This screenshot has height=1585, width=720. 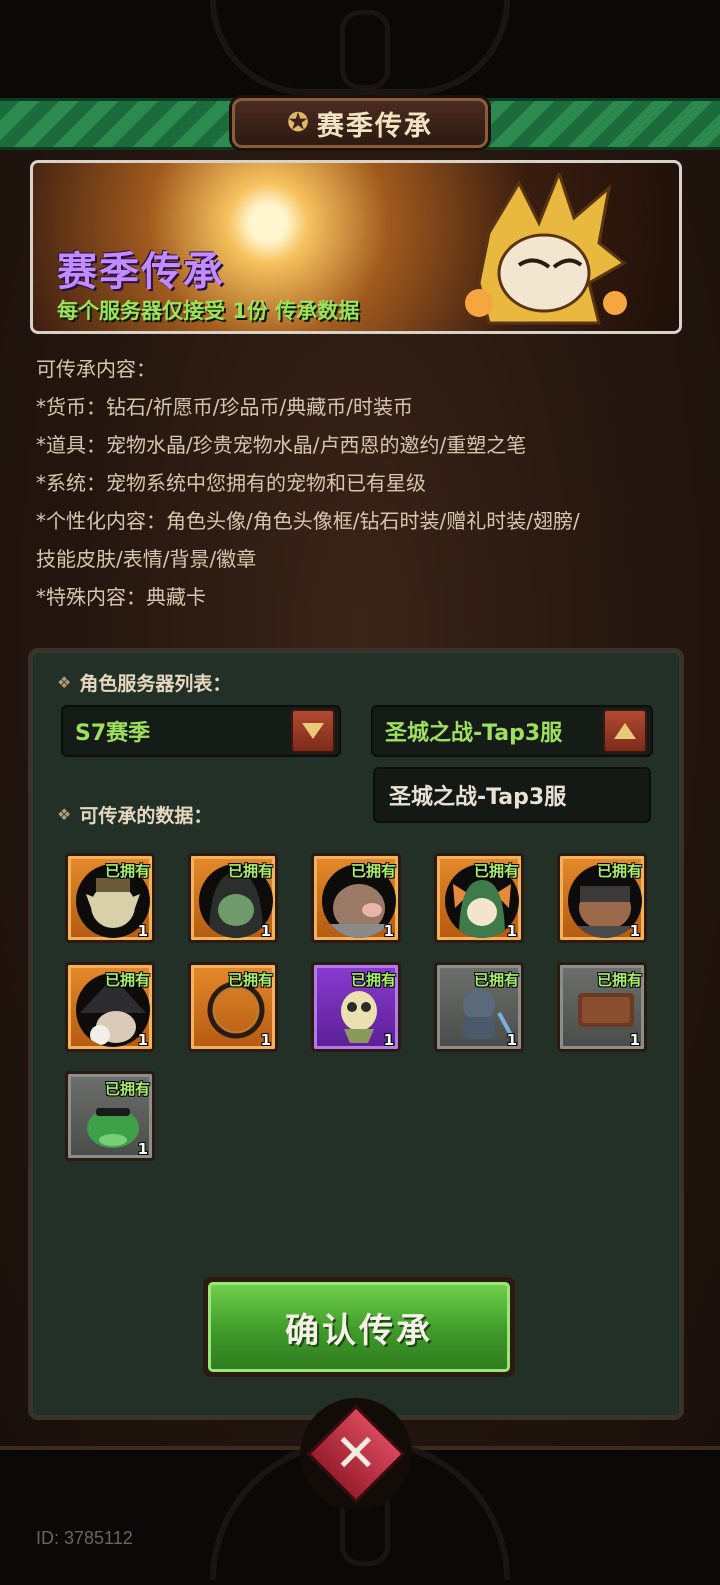 I want to click on header-title-plate: ✪ 赛季传承, so click(x=360, y=123).